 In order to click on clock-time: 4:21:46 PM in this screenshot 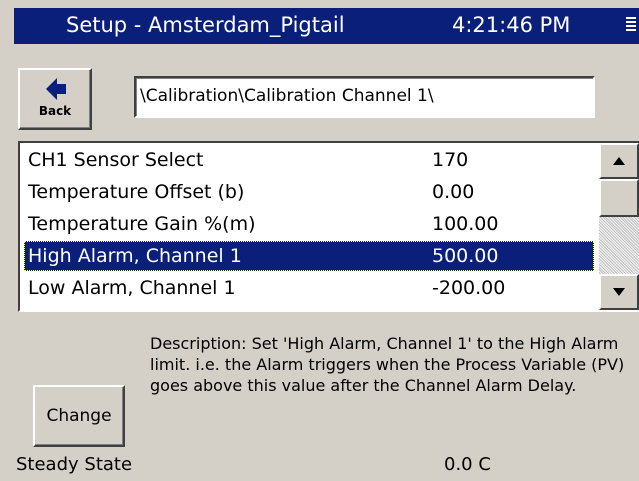, I will do `click(511, 25)`.